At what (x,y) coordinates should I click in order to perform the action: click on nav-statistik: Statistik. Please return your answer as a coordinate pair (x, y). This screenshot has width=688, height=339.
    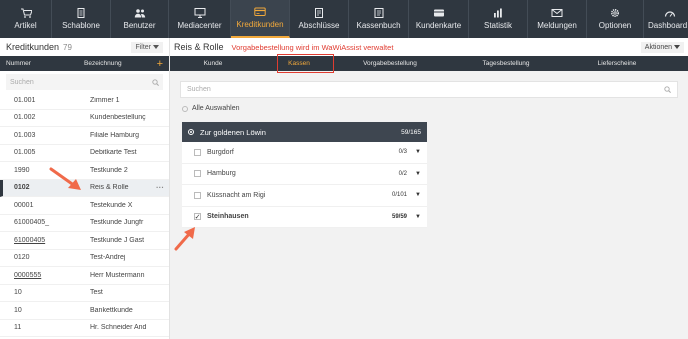
    Looking at the image, I should click on (498, 19).